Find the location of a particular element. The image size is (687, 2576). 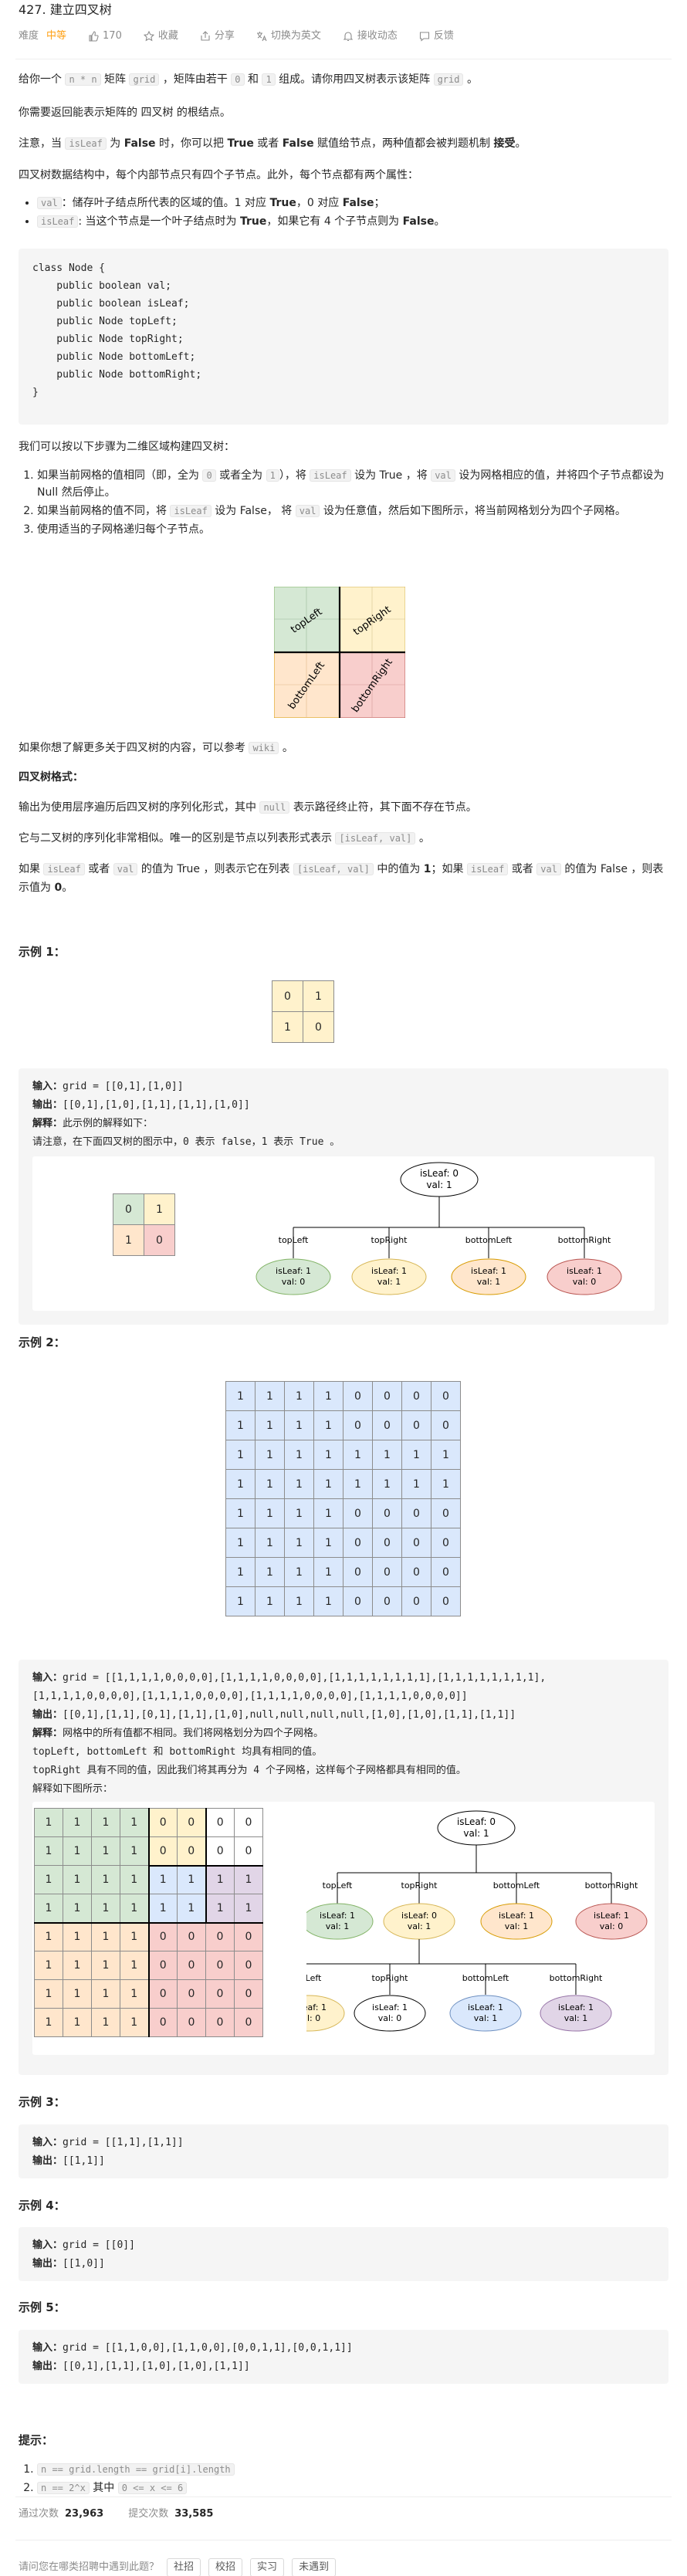

example-2-line-4: 解释如下图所示： is located at coordinates (72, 1789).